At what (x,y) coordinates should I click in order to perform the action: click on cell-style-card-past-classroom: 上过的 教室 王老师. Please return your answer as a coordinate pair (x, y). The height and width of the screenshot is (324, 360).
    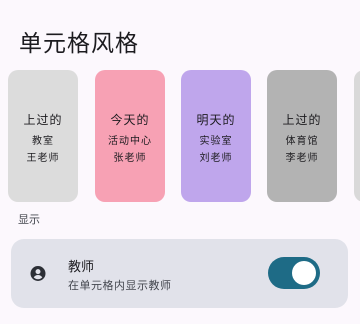
    Looking at the image, I should click on (43, 136).